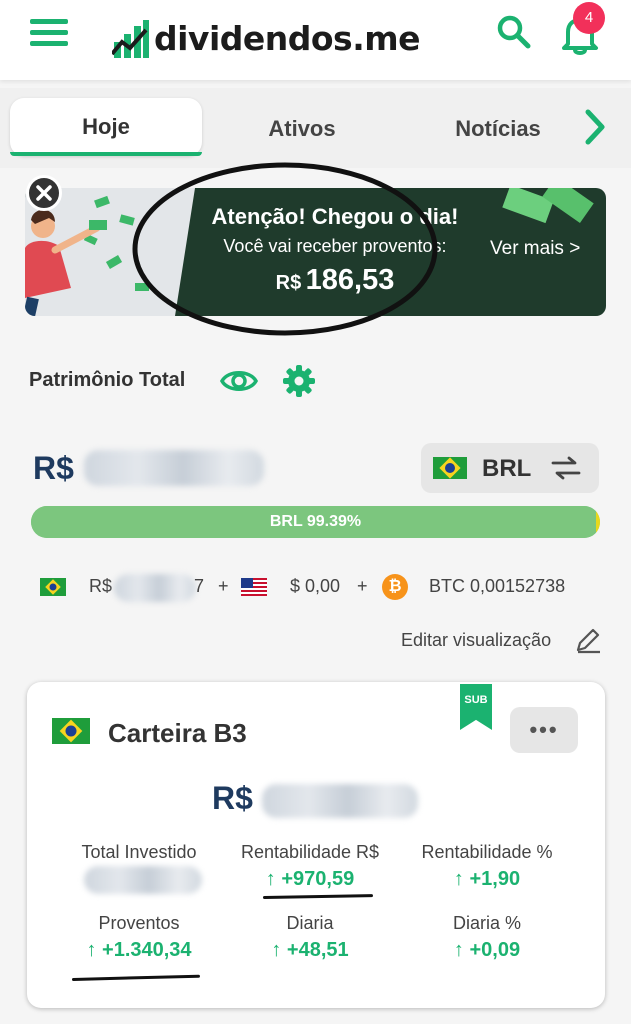 This screenshot has height=1024, width=631. I want to click on close-icon, so click(44, 193).